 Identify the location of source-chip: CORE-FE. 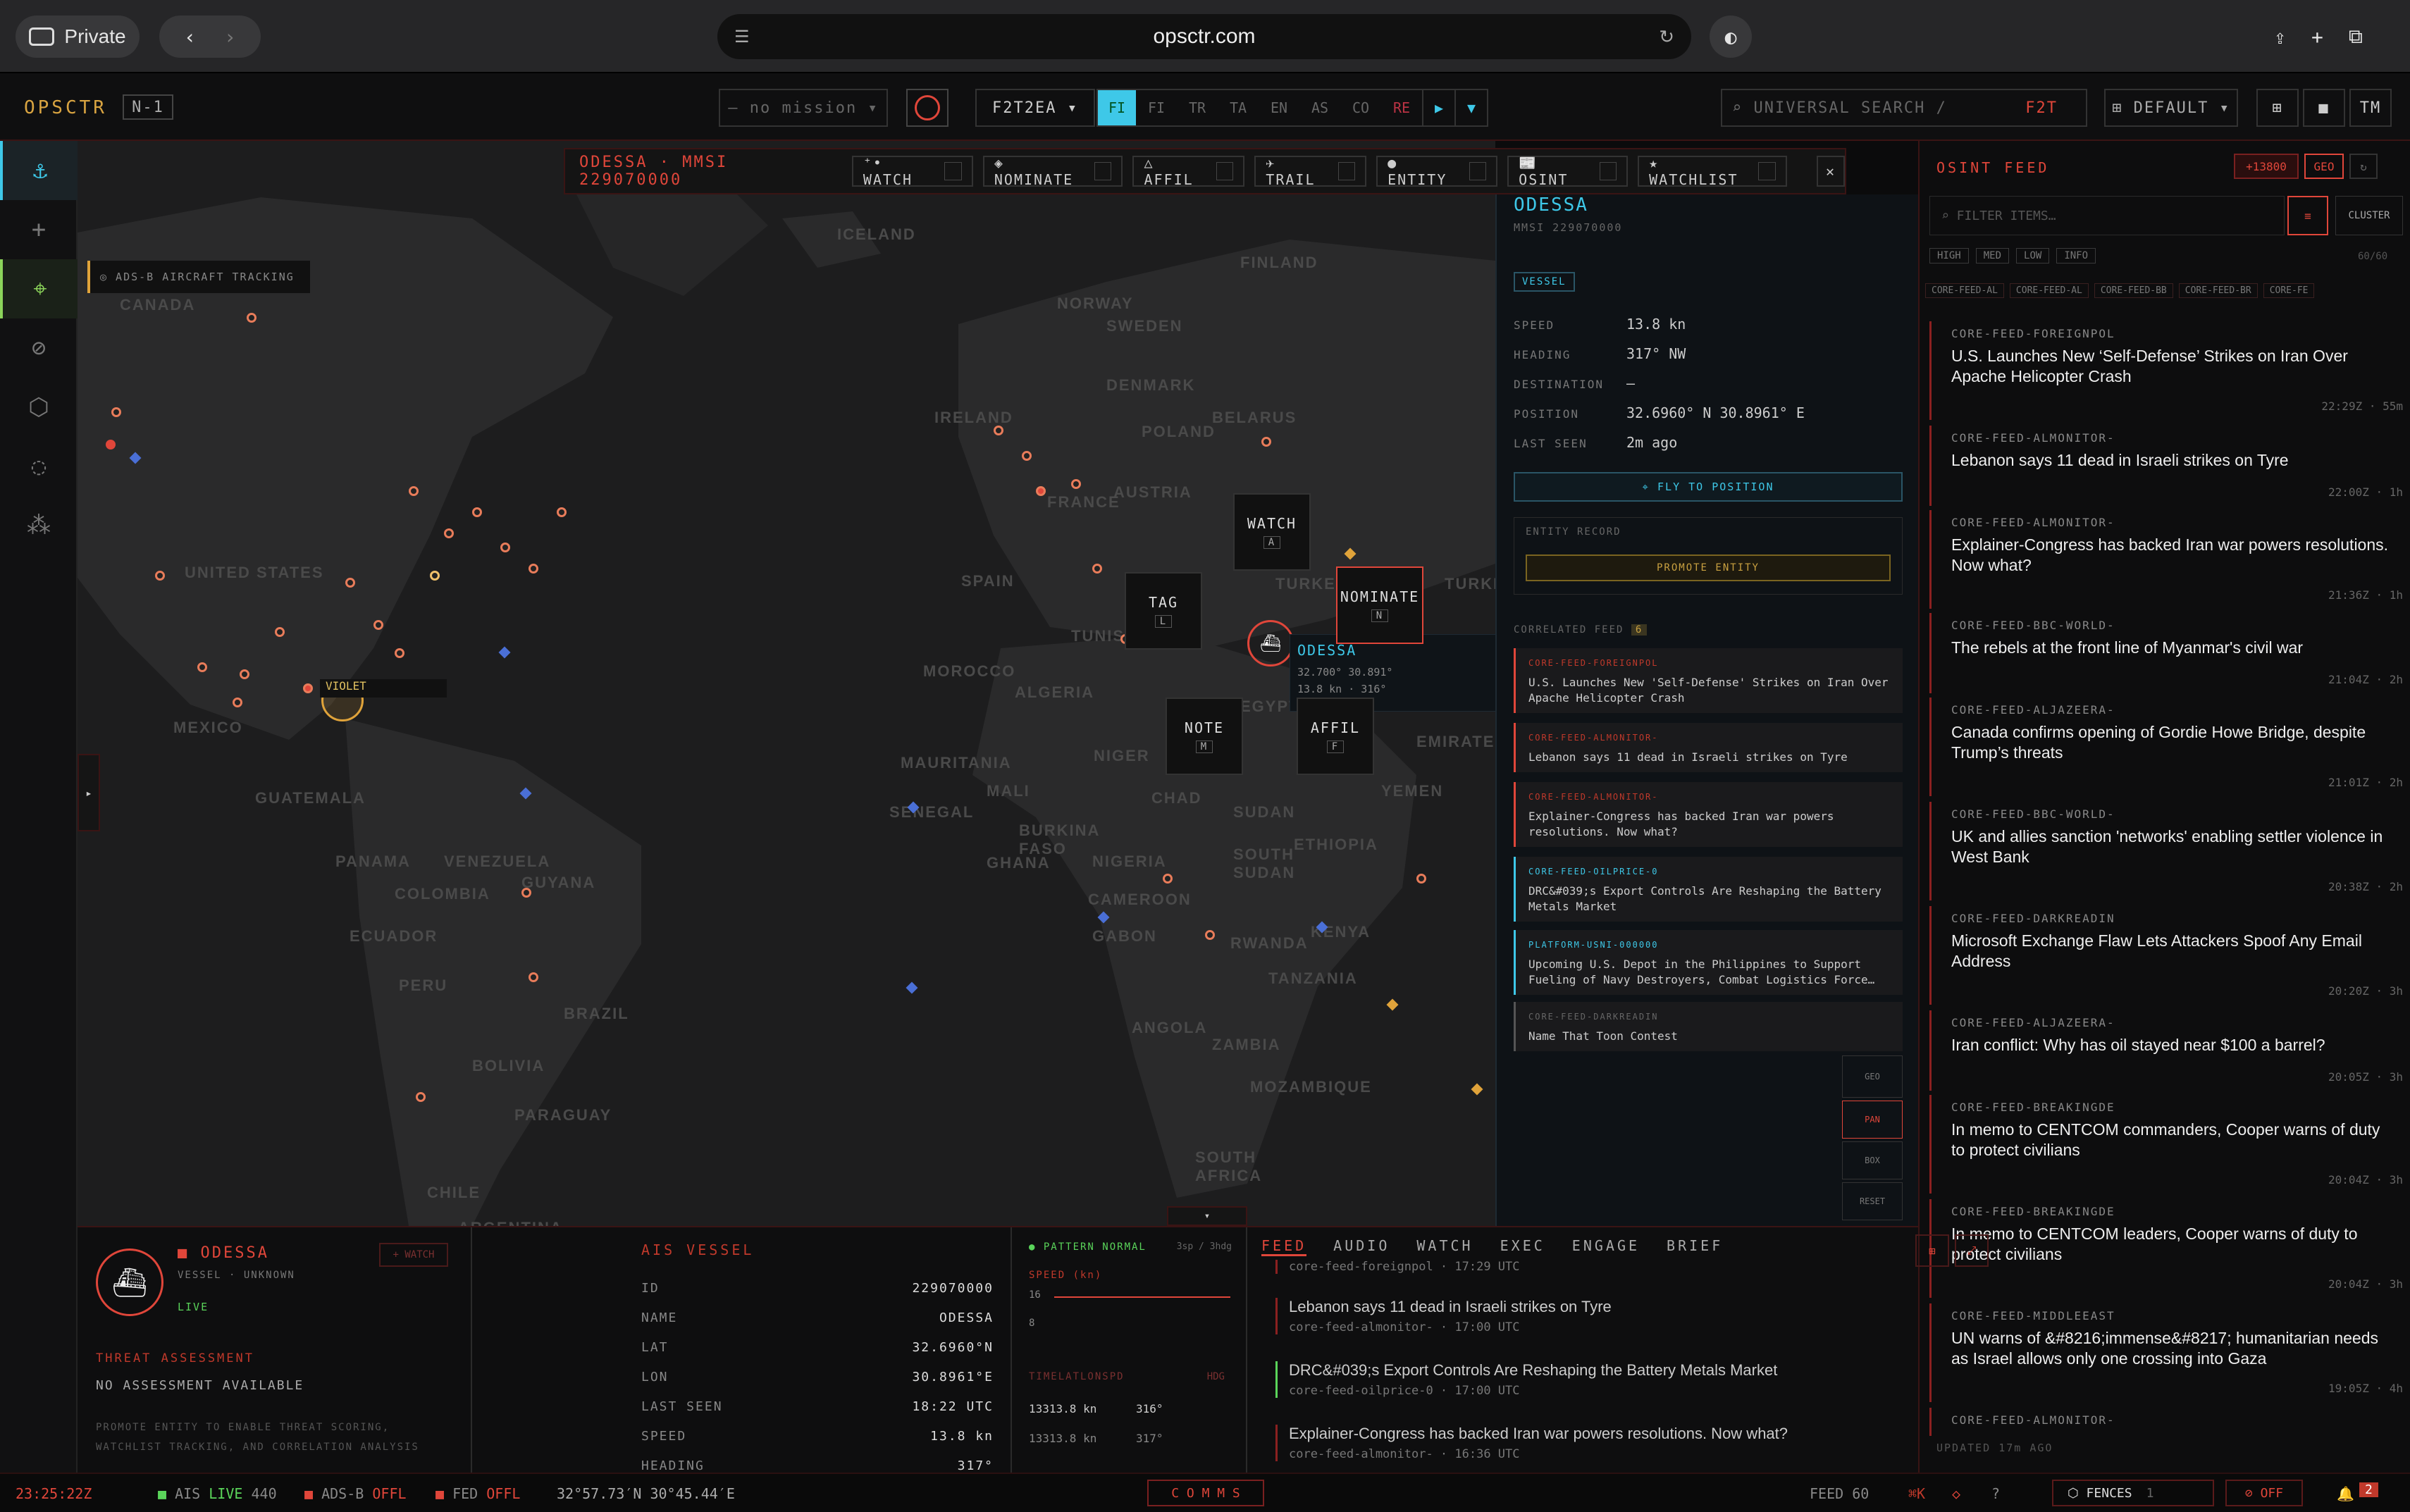
(2289, 290).